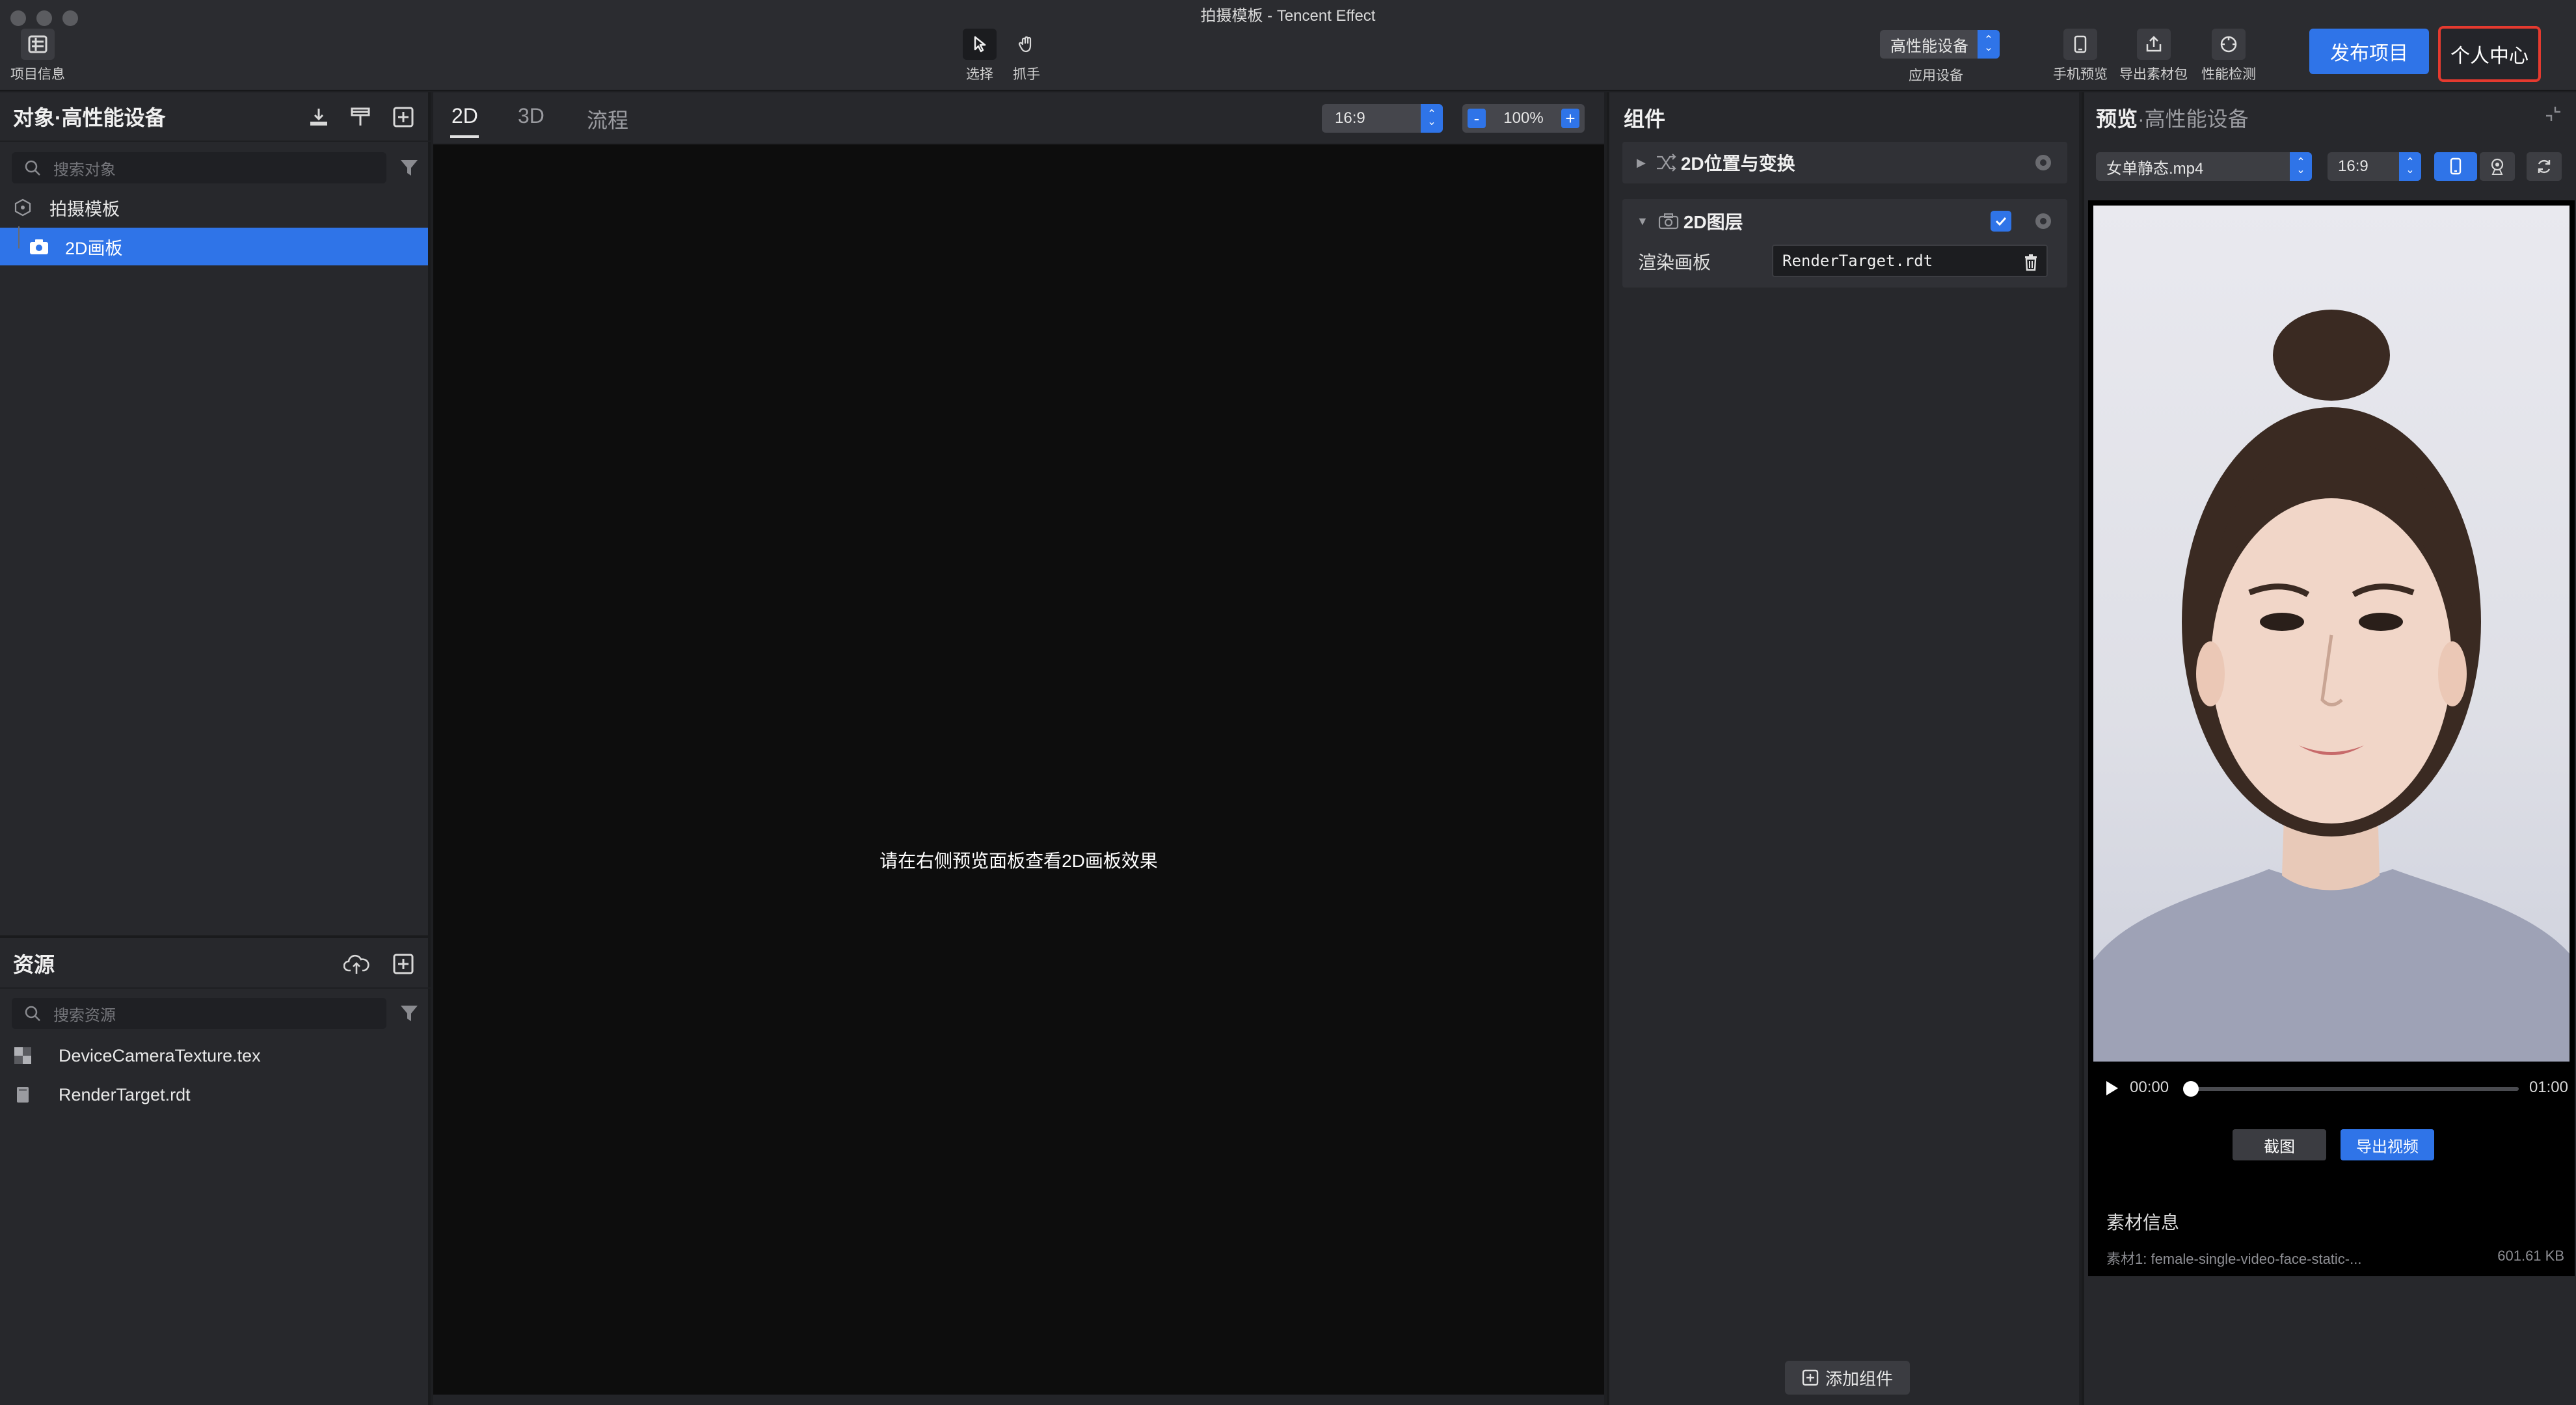 The width and height of the screenshot is (2576, 1405). What do you see at coordinates (2149, 1087) in the screenshot?
I see `current-time: 00:00` at bounding box center [2149, 1087].